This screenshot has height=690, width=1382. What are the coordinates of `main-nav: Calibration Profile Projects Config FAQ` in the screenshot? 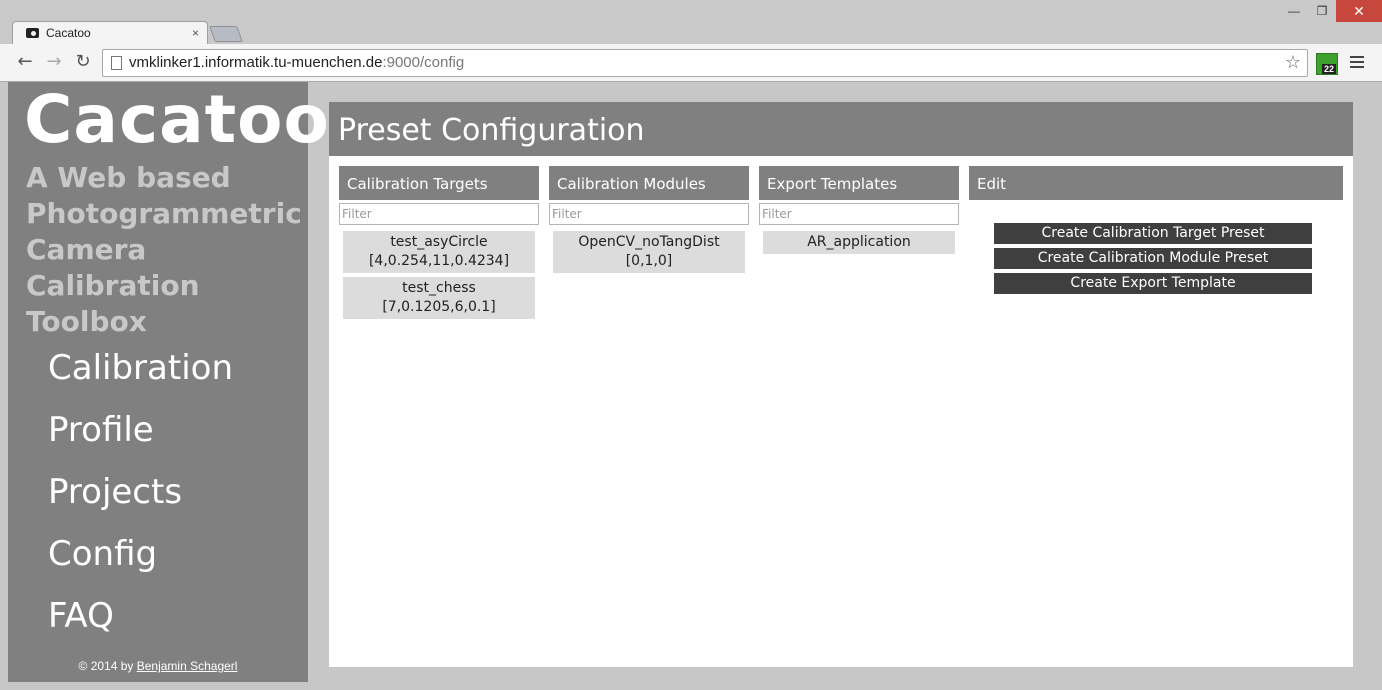 It's located at (140, 492).